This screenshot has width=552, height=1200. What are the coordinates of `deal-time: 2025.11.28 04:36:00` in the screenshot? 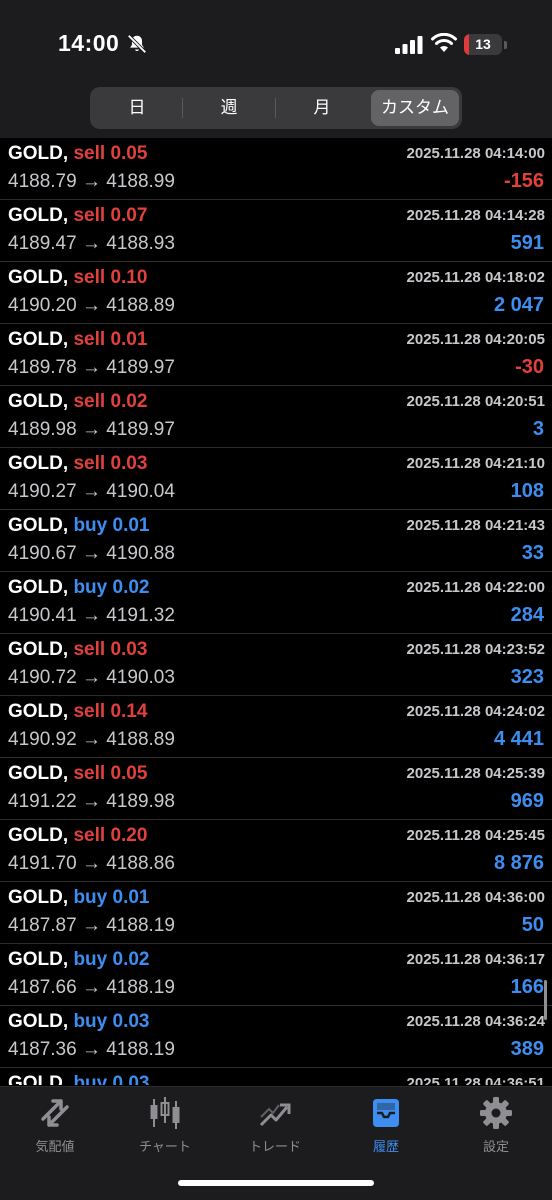 It's located at (475, 897).